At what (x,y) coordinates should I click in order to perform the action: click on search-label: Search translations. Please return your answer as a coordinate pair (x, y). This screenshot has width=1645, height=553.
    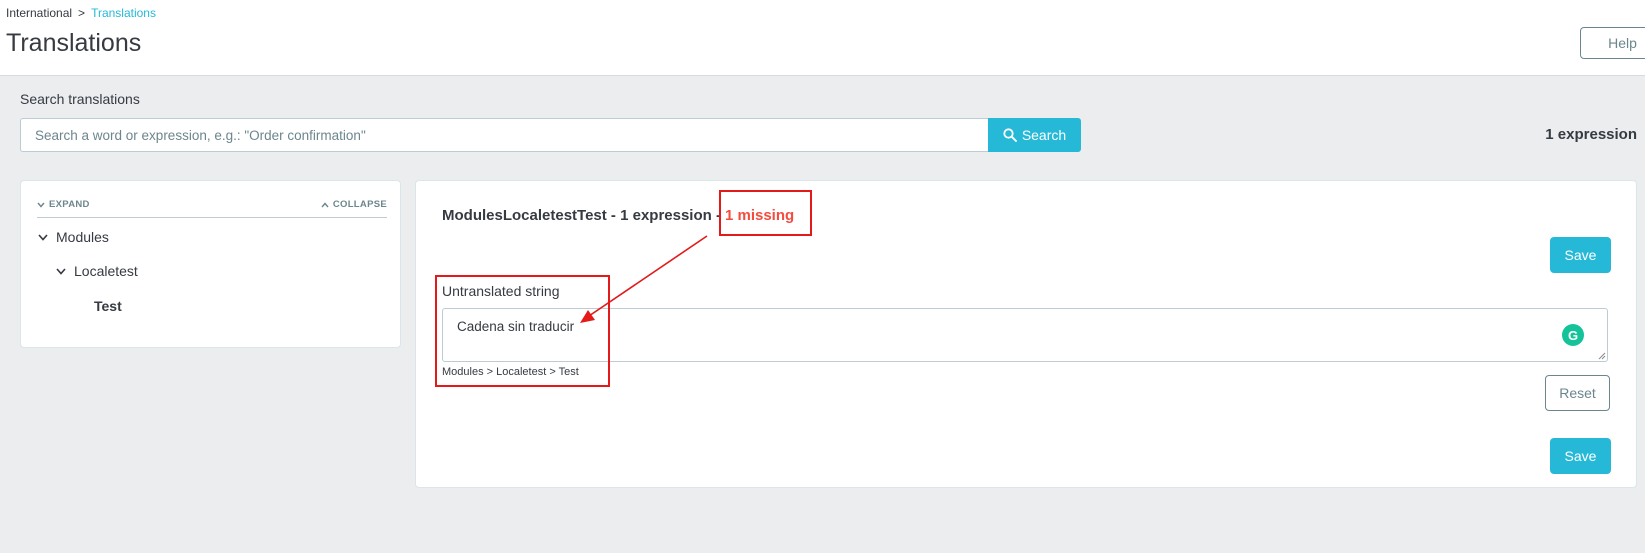
    Looking at the image, I should click on (80, 99).